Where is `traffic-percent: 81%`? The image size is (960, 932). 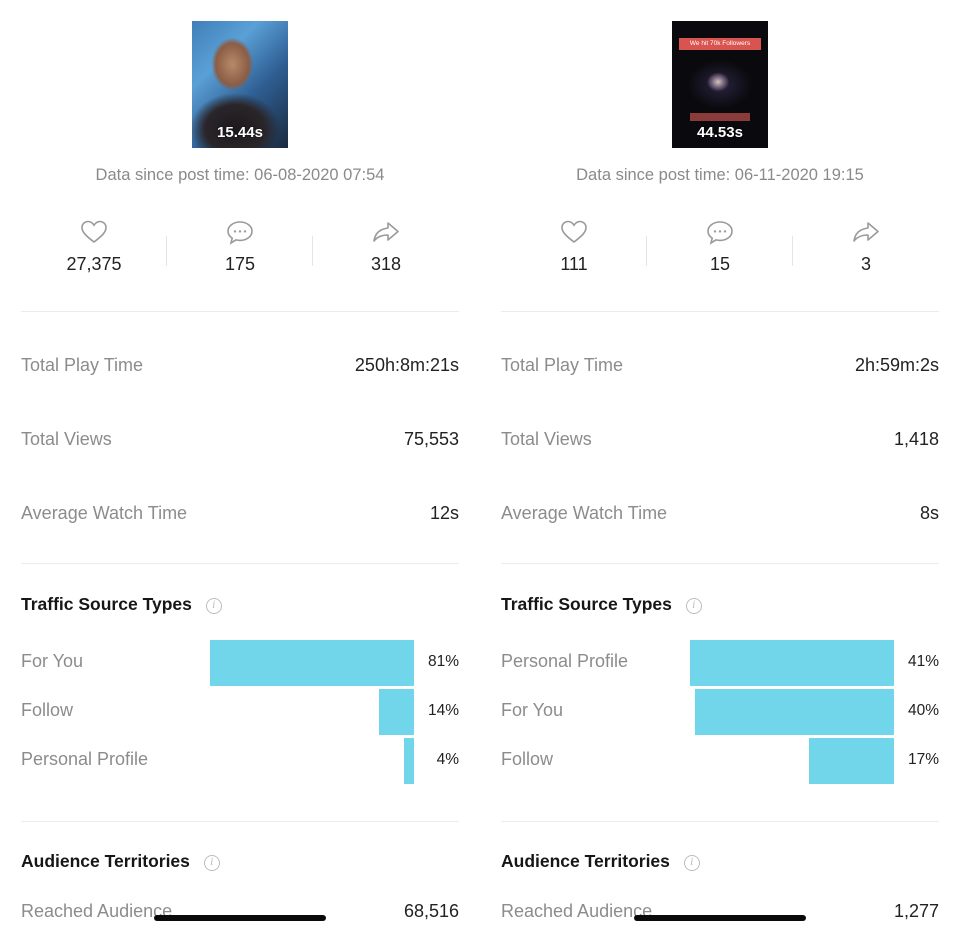 traffic-percent: 81% is located at coordinates (443, 661).